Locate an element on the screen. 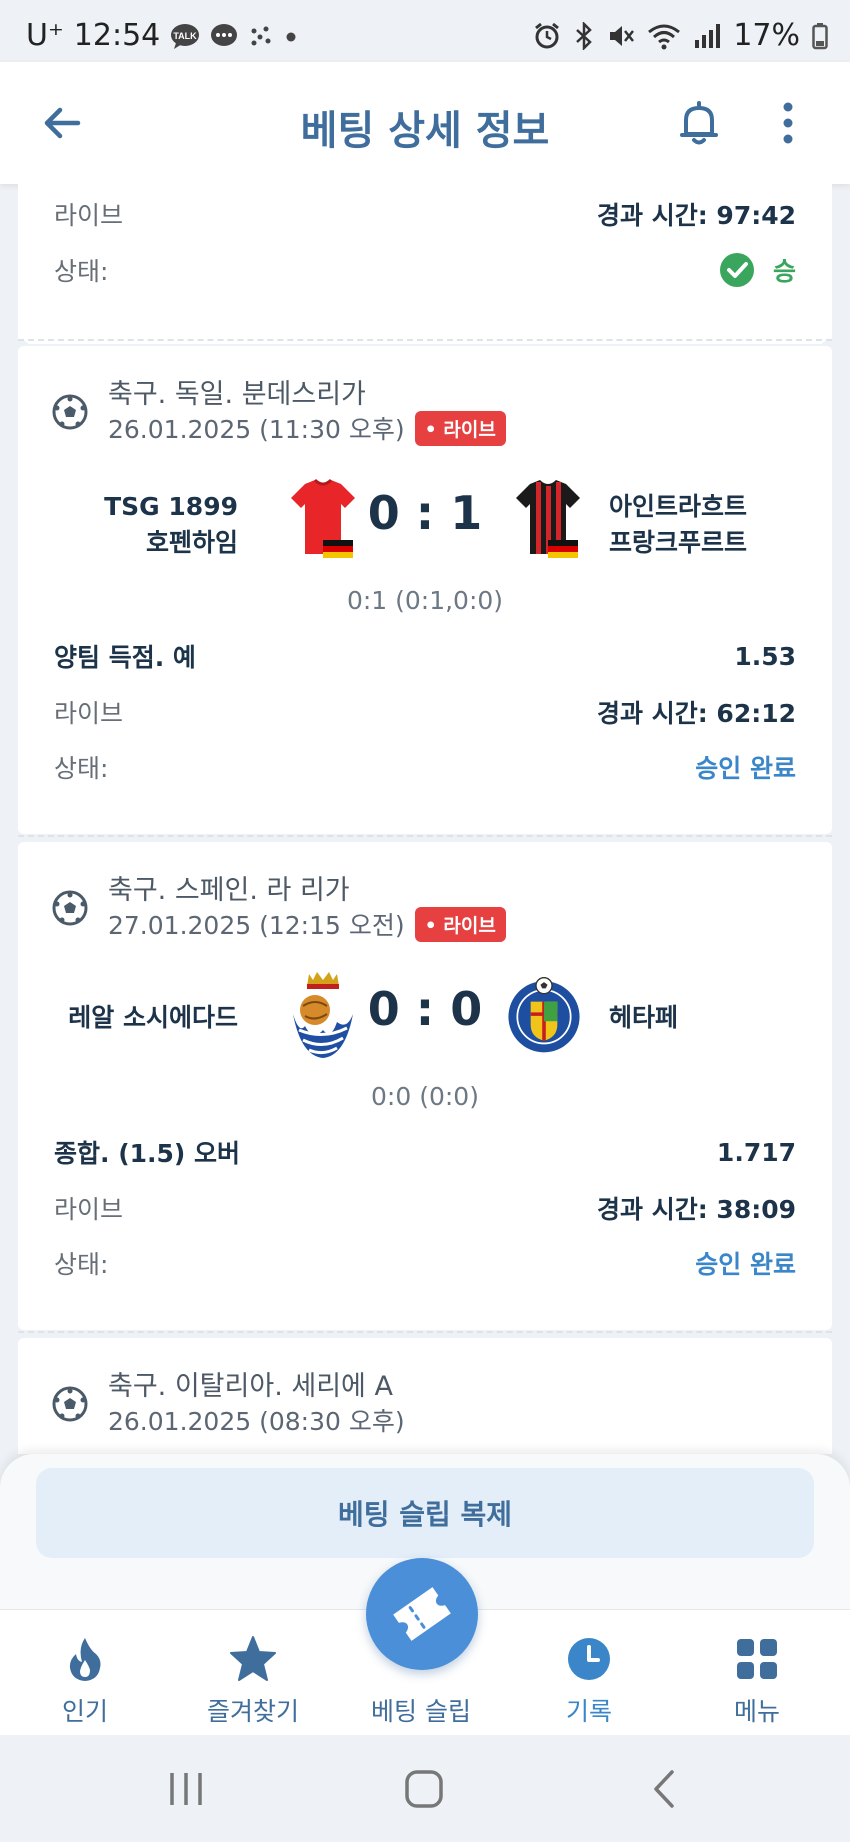  league-name: 축구. 스페인. 라 리가 is located at coordinates (229, 890).